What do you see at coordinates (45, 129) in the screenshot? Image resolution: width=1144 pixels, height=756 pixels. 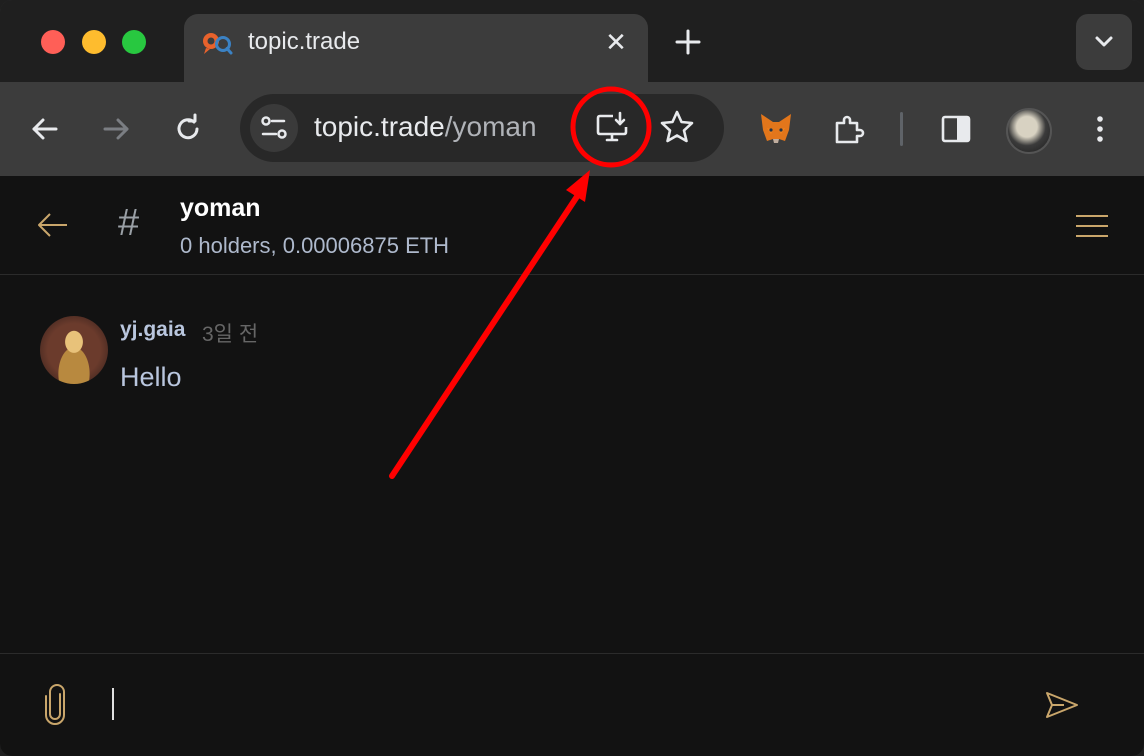 I see `back-icon` at bounding box center [45, 129].